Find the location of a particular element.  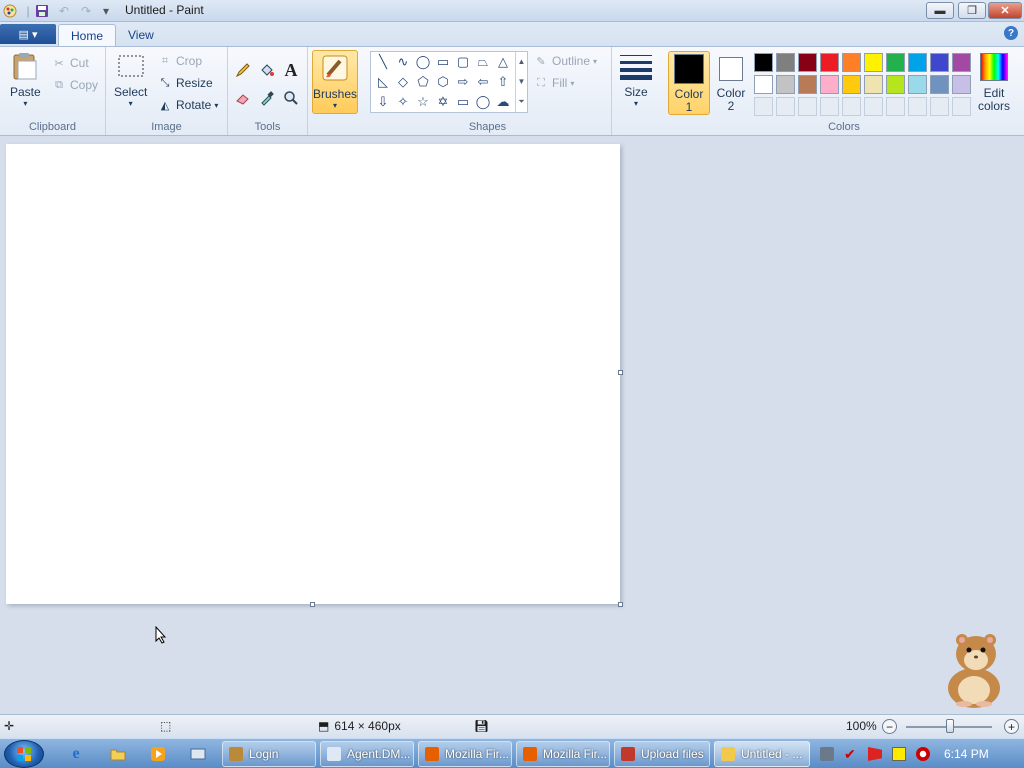

copy-button: ⧉ Copy is located at coordinates (75, 85).